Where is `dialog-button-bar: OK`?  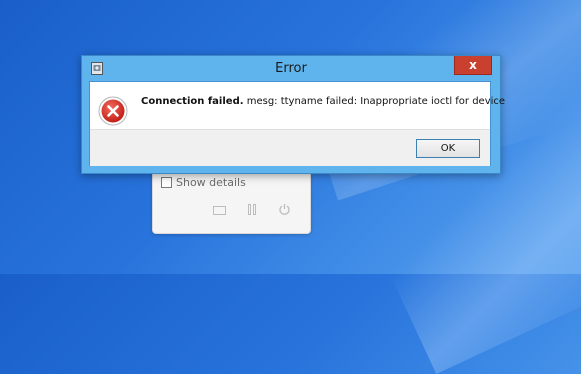 dialog-button-bar: OK is located at coordinates (290, 147).